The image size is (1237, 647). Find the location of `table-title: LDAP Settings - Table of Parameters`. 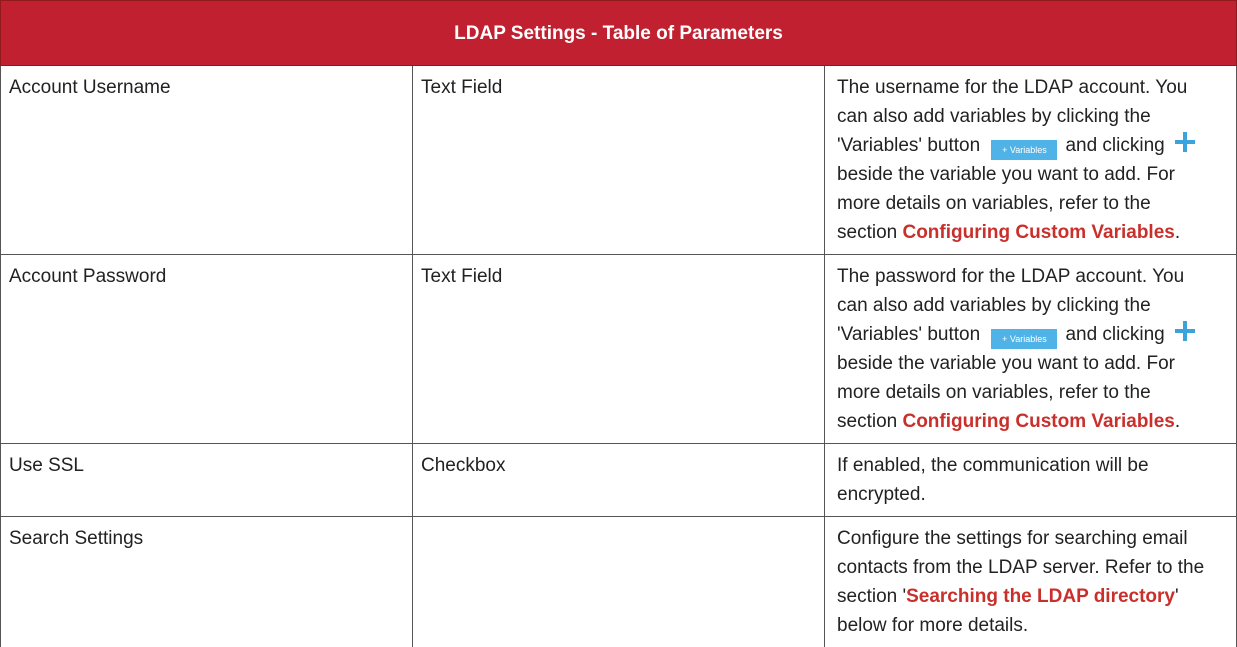

table-title: LDAP Settings - Table of Parameters is located at coordinates (619, 33).